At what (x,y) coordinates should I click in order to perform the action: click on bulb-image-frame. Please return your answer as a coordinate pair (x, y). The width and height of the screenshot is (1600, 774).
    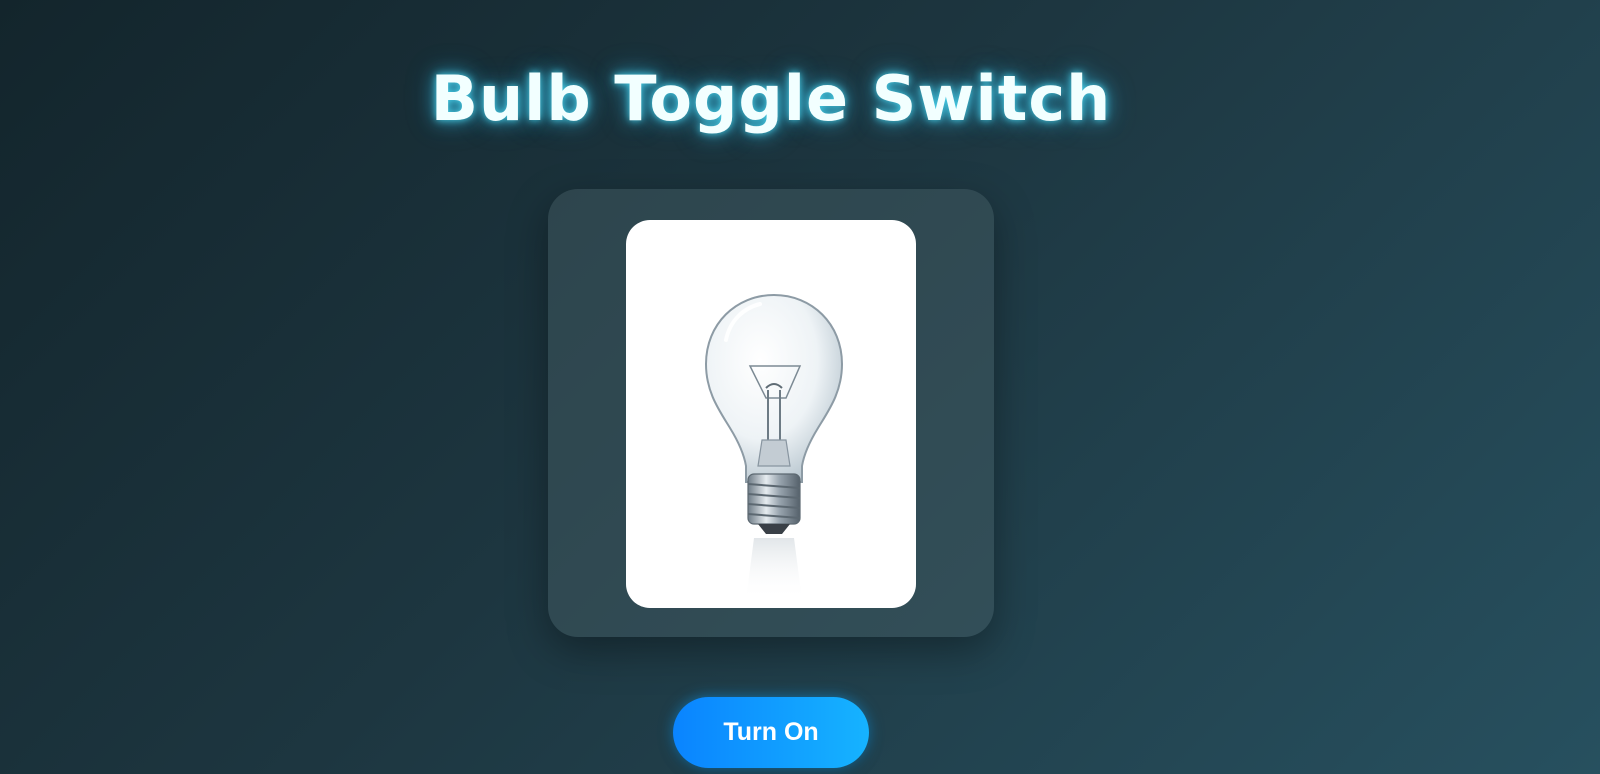
    Looking at the image, I should click on (771, 414).